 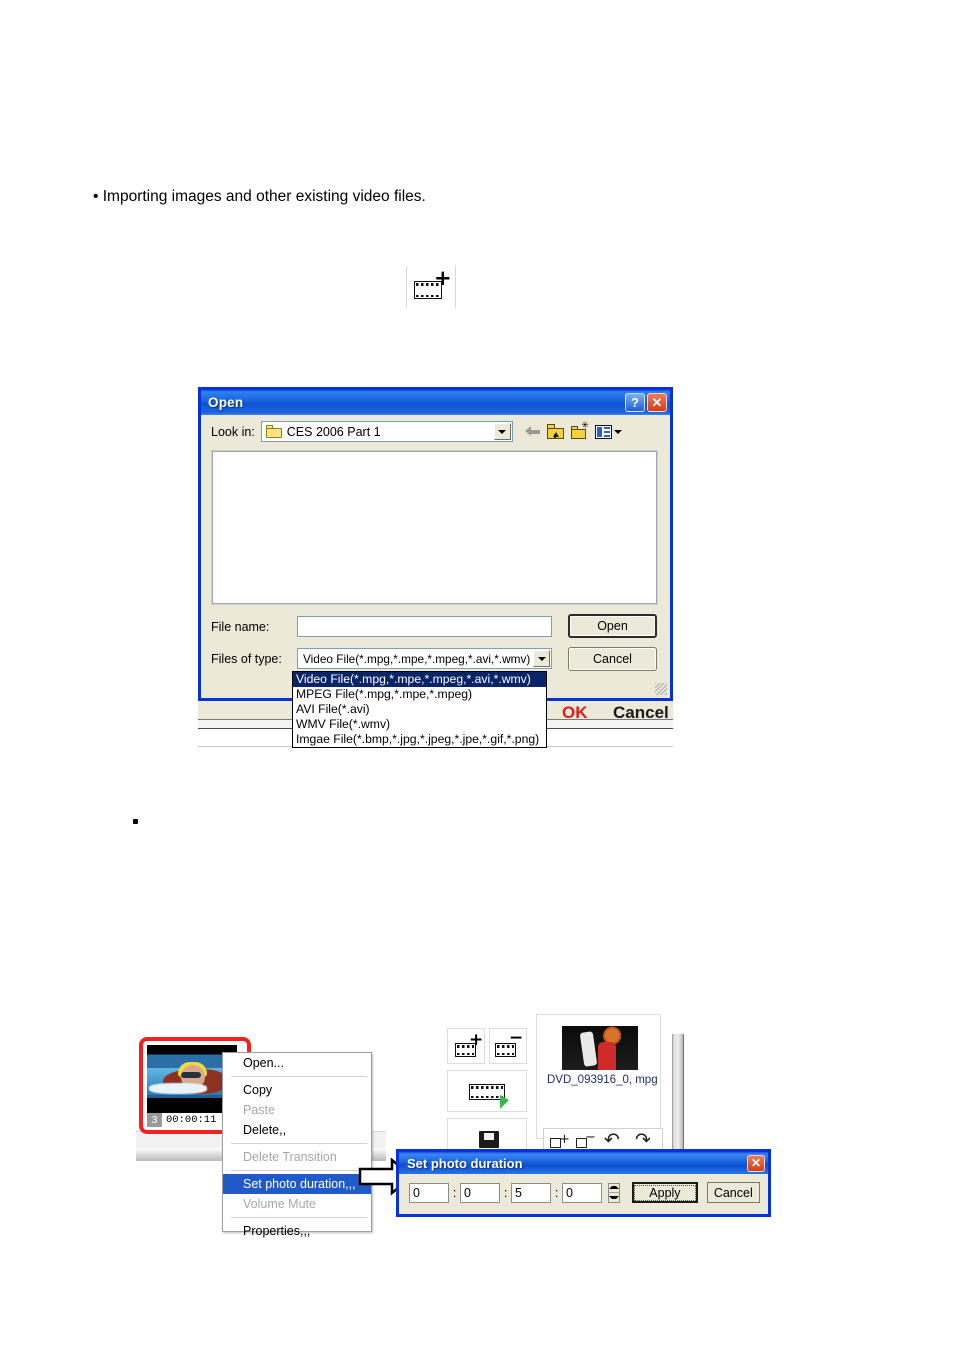 I want to click on context-menu-item-delete-transition: Delete Transition, so click(x=290, y=1157).